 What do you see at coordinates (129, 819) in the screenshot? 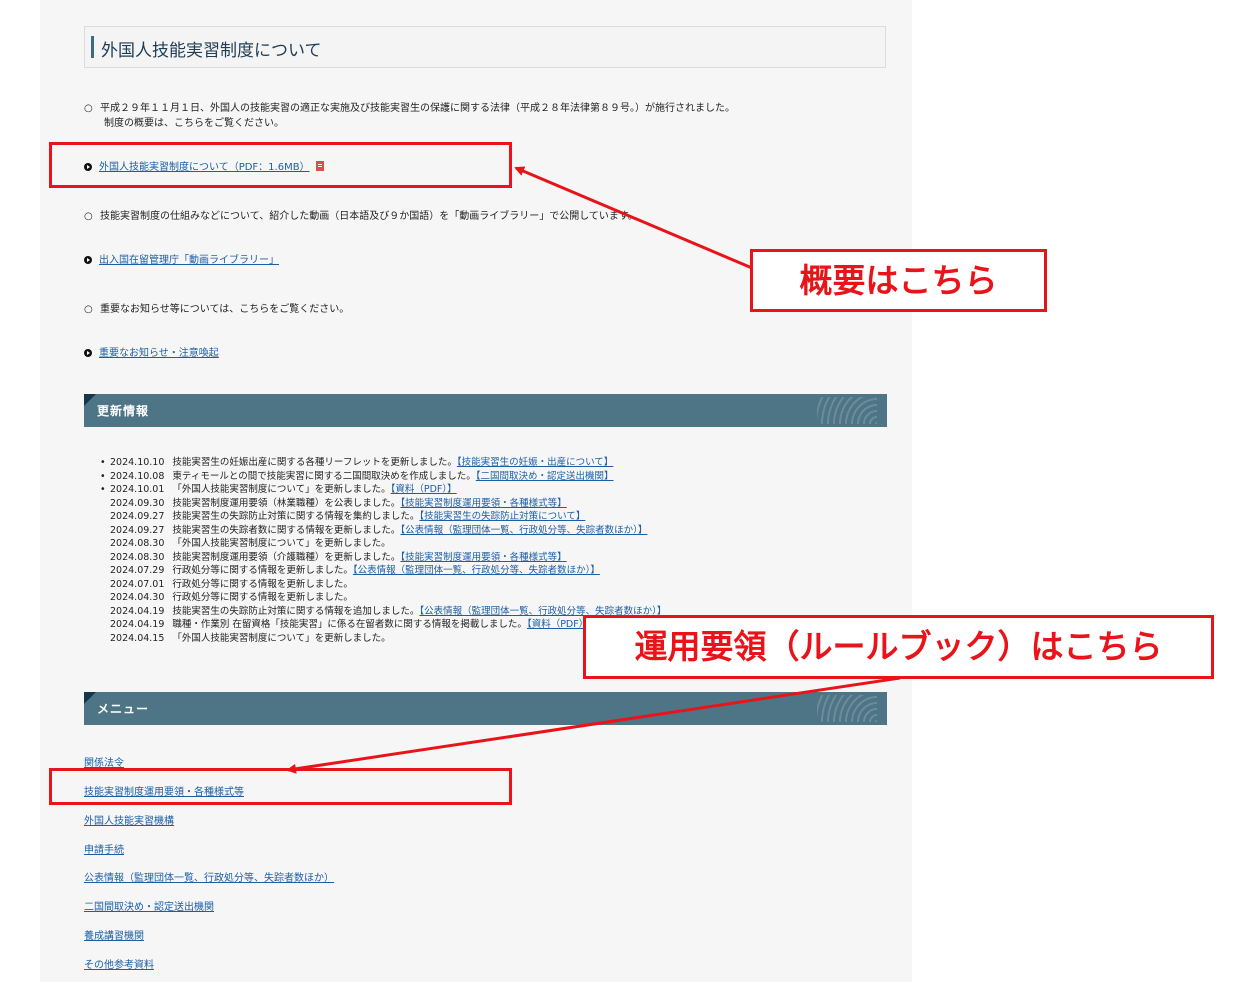
I see `menu-item-otit: 外国人技能実習機構` at bounding box center [129, 819].